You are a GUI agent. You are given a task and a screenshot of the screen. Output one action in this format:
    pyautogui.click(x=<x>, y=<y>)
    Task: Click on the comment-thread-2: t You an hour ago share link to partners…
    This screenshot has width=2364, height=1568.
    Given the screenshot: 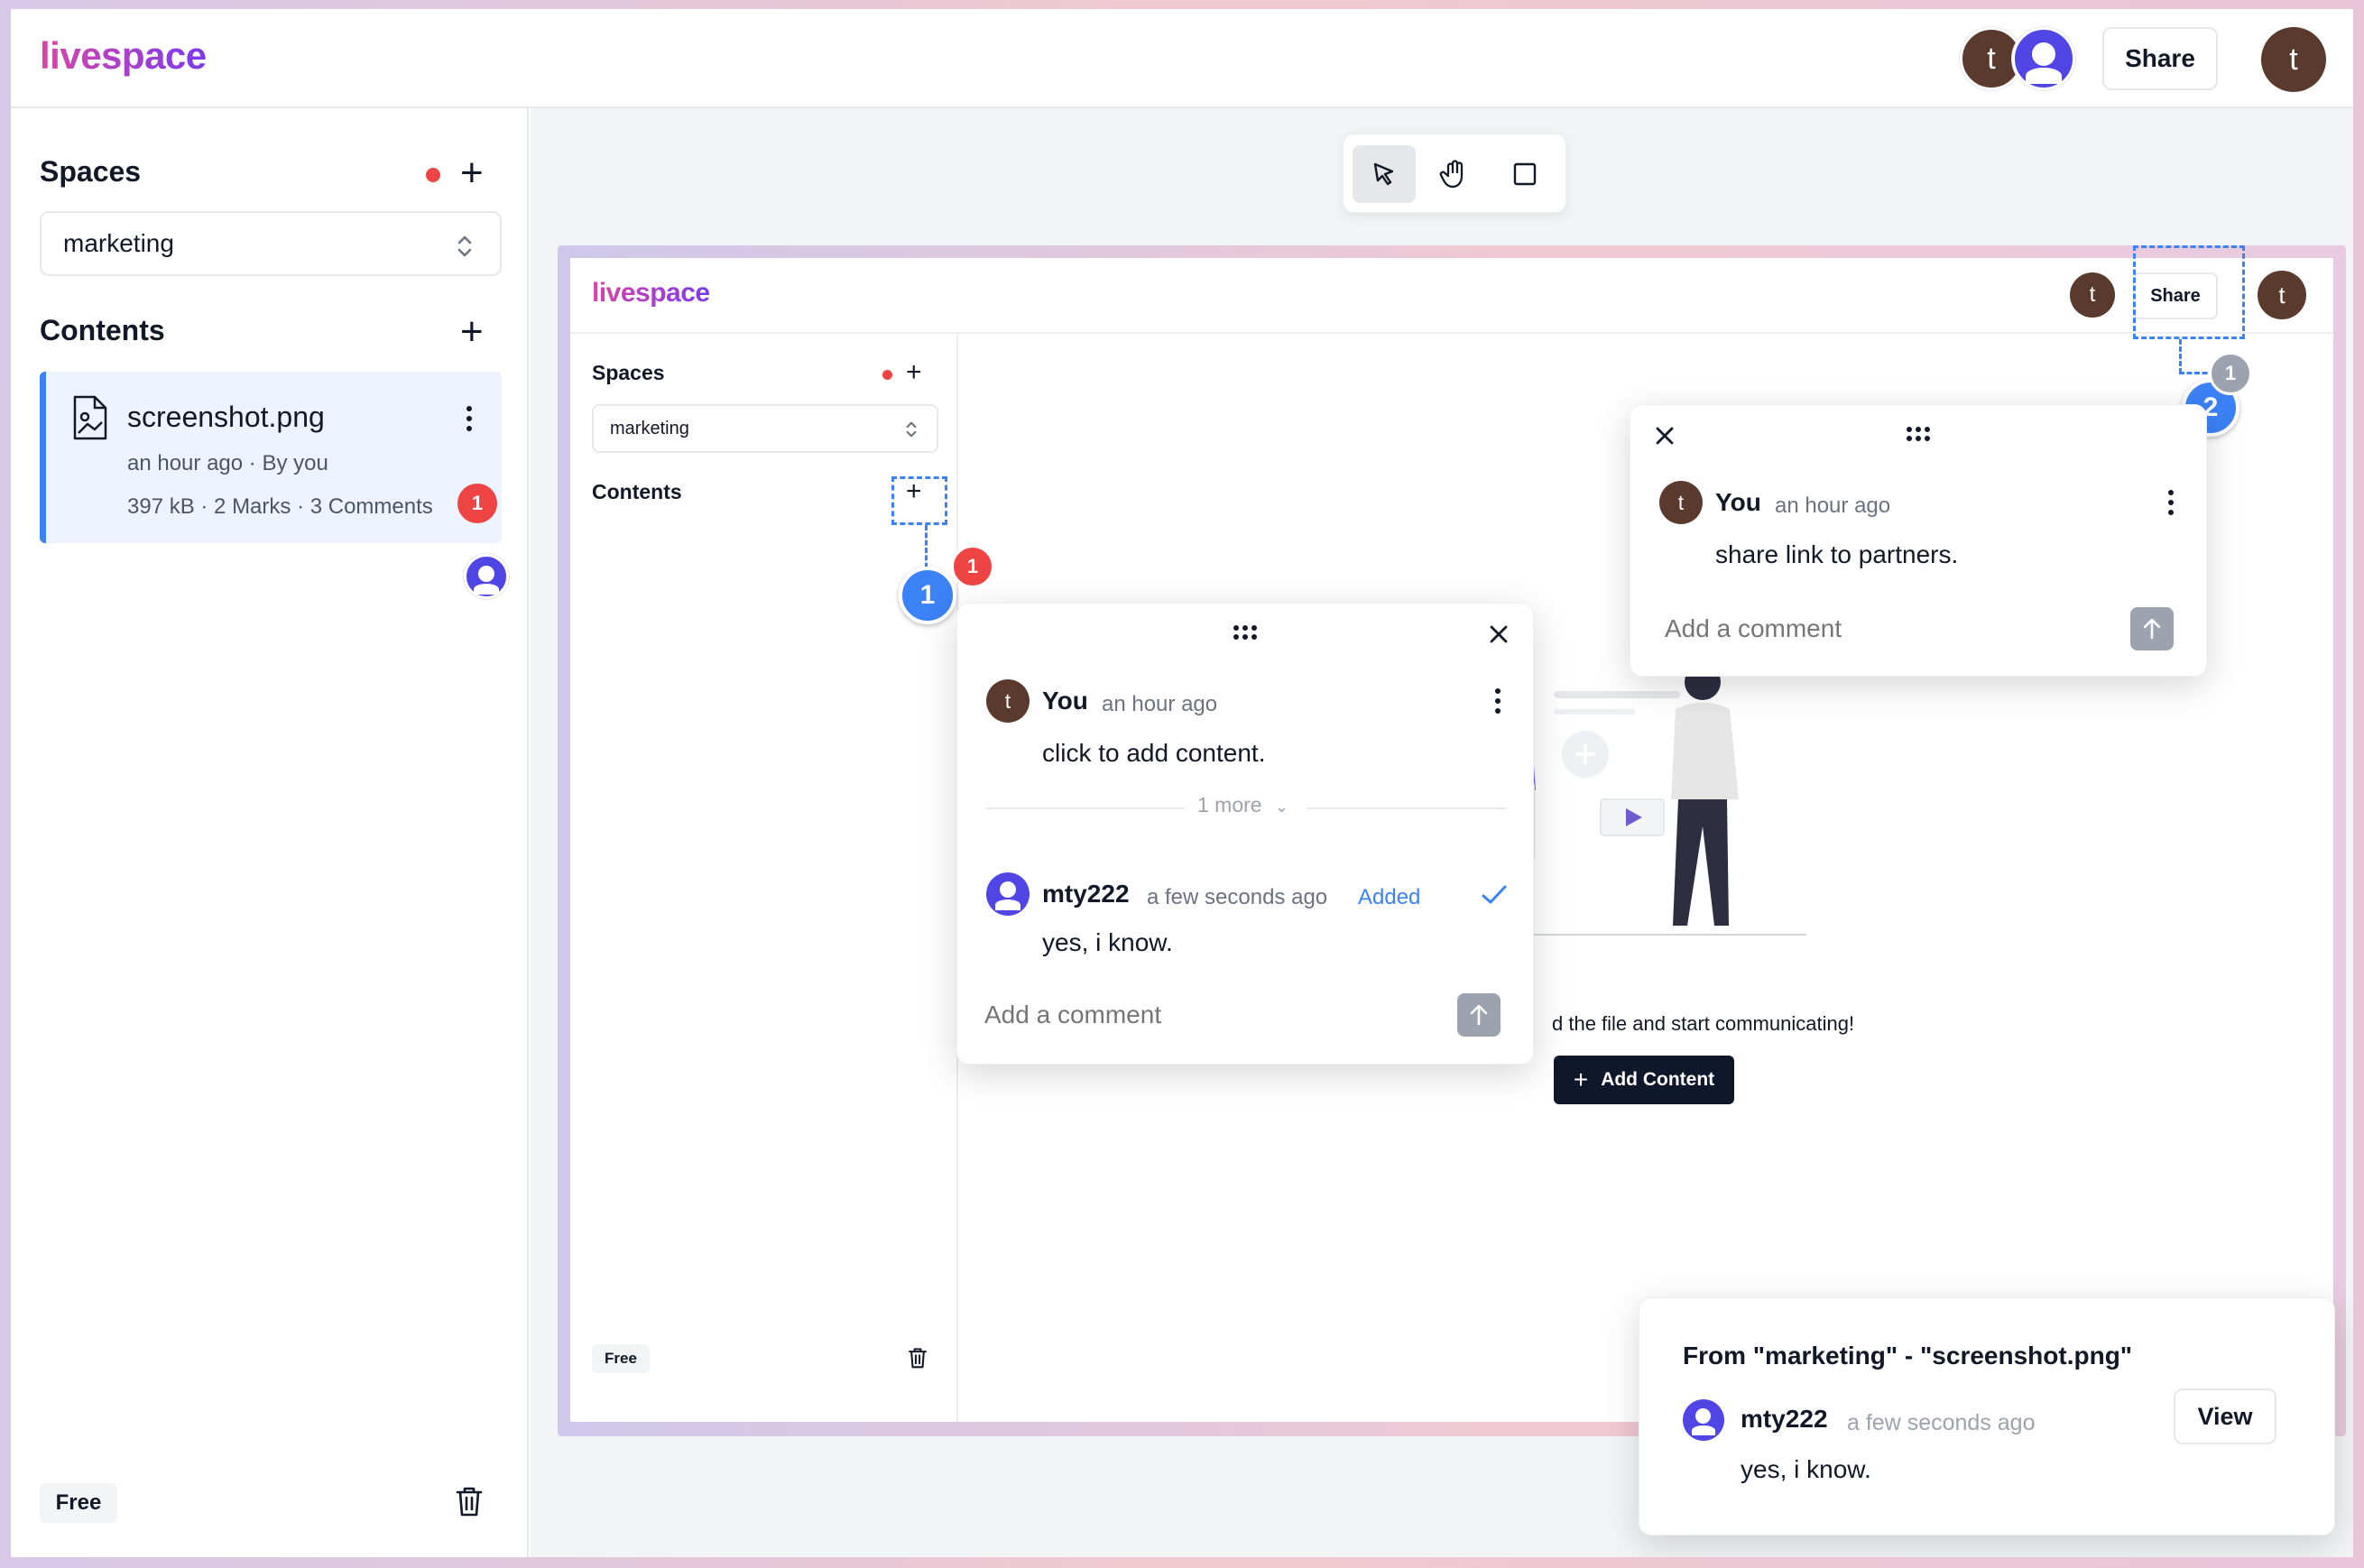 What is the action you would take?
    pyautogui.click(x=1918, y=540)
    